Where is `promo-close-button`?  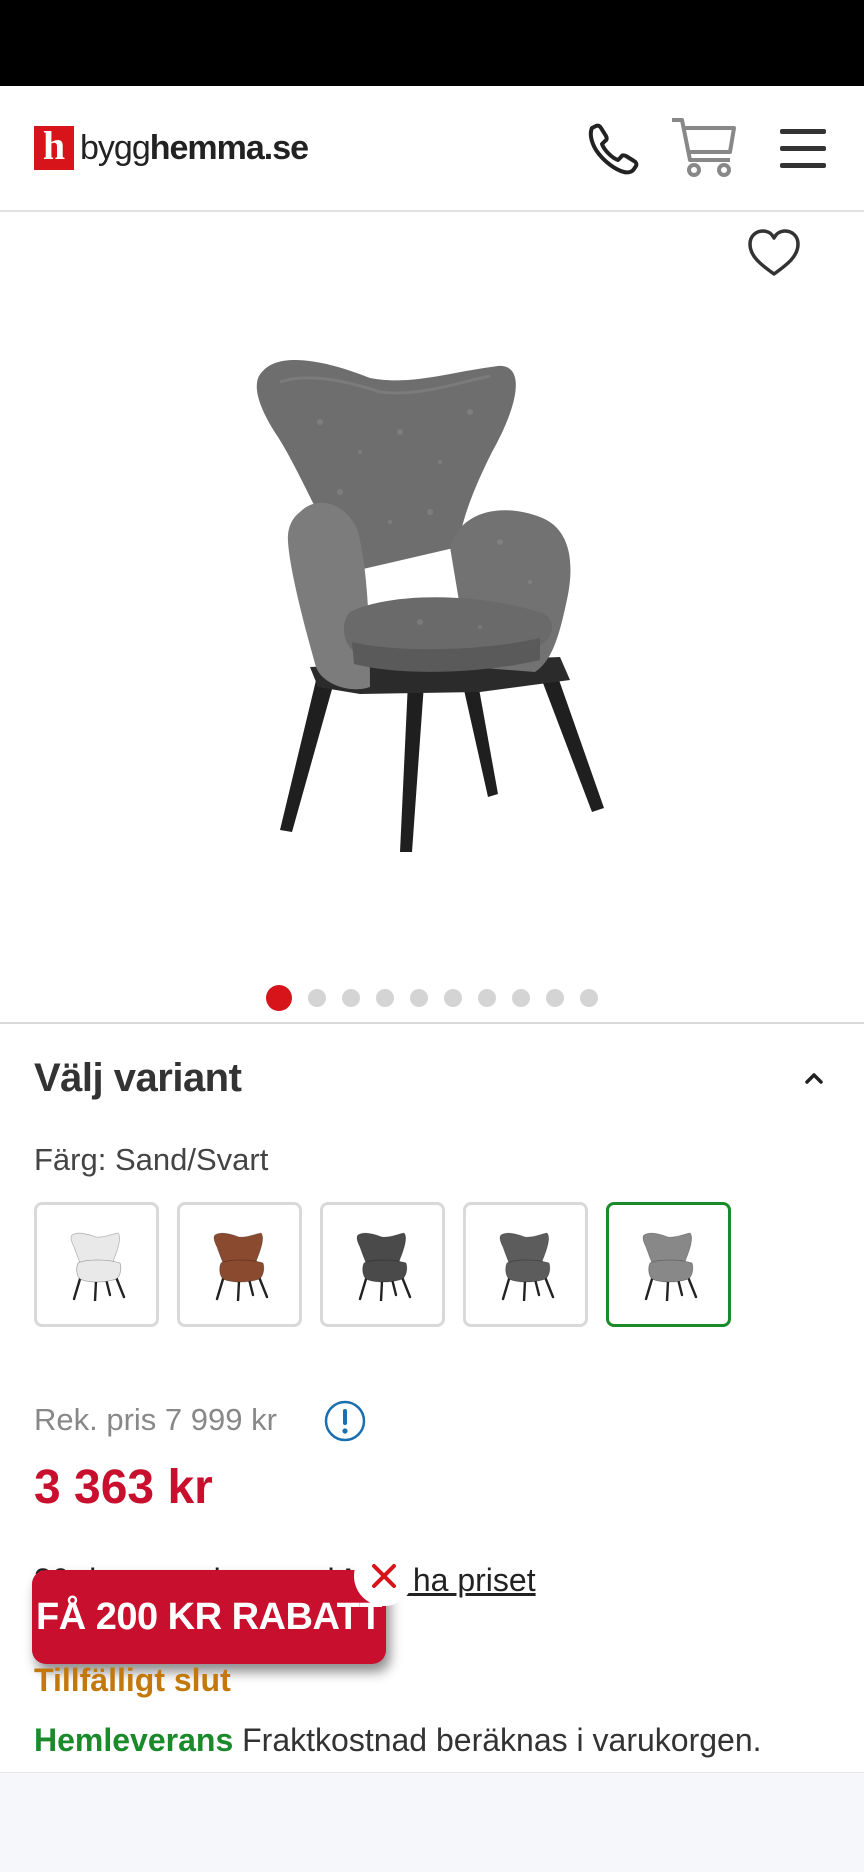 promo-close-button is located at coordinates (384, 1576).